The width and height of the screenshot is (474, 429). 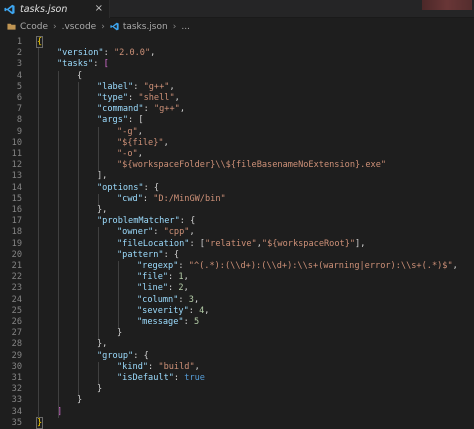 I want to click on code-line: 15 "cwd": "D:/MinGW/bin", so click(x=237, y=199).